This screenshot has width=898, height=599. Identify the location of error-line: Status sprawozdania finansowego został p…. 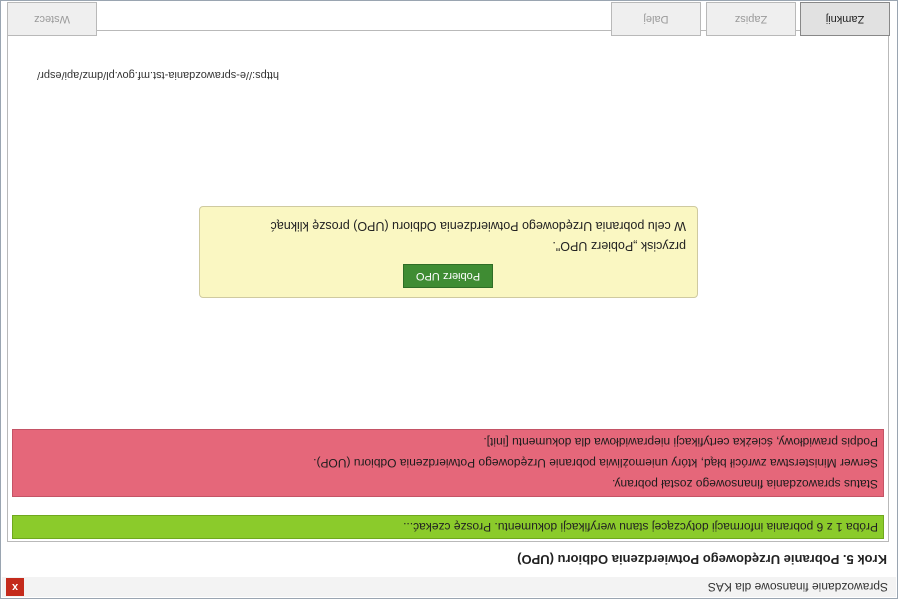
(745, 484).